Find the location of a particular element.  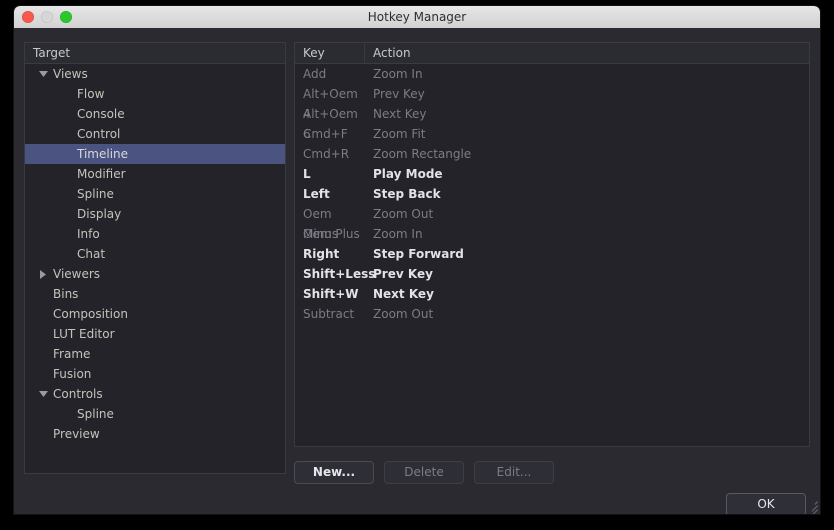

hotkey-list-header: Key Action is located at coordinates (552, 53).